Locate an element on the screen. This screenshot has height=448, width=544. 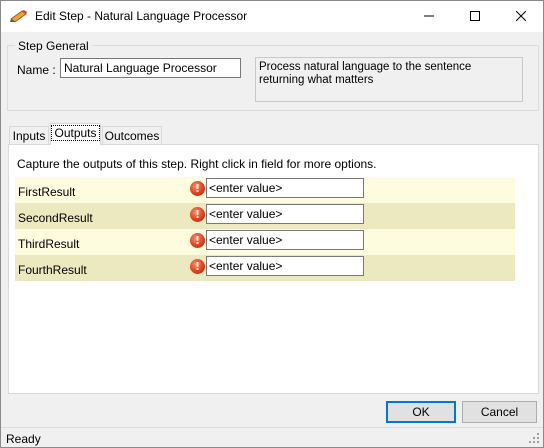
tab-inputs-label: Inputs is located at coordinates (29, 136).